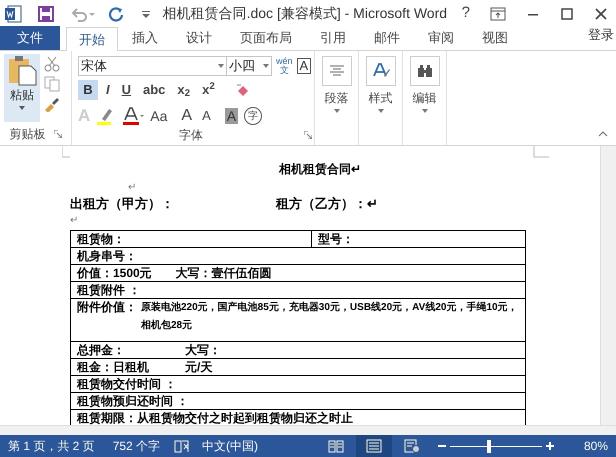 This screenshot has width=616, height=457. What do you see at coordinates (186, 116) in the screenshot?
I see `grow-font-button: A` at bounding box center [186, 116].